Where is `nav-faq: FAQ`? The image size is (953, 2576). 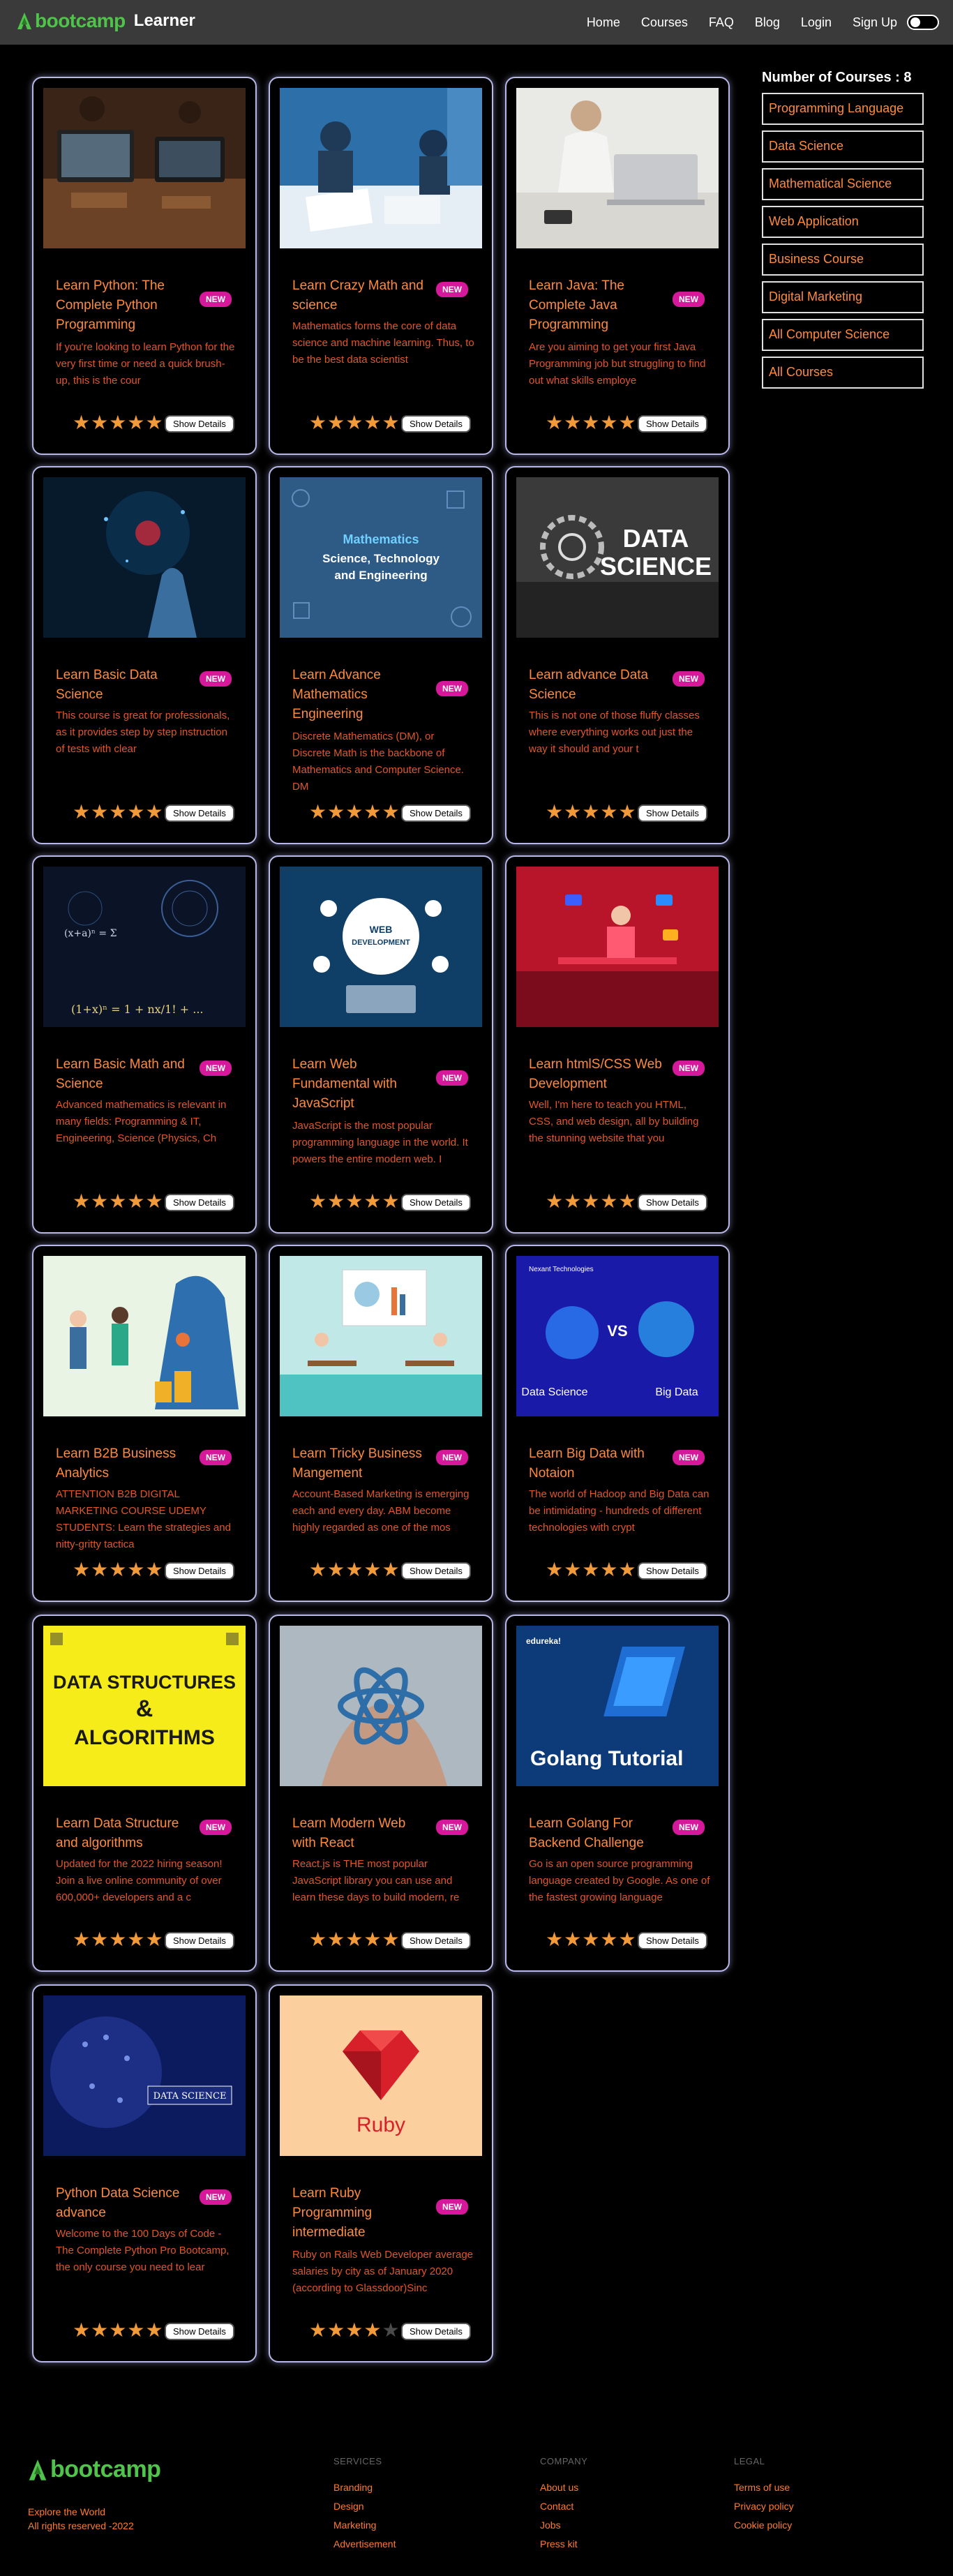
nav-faq: FAQ is located at coordinates (721, 22).